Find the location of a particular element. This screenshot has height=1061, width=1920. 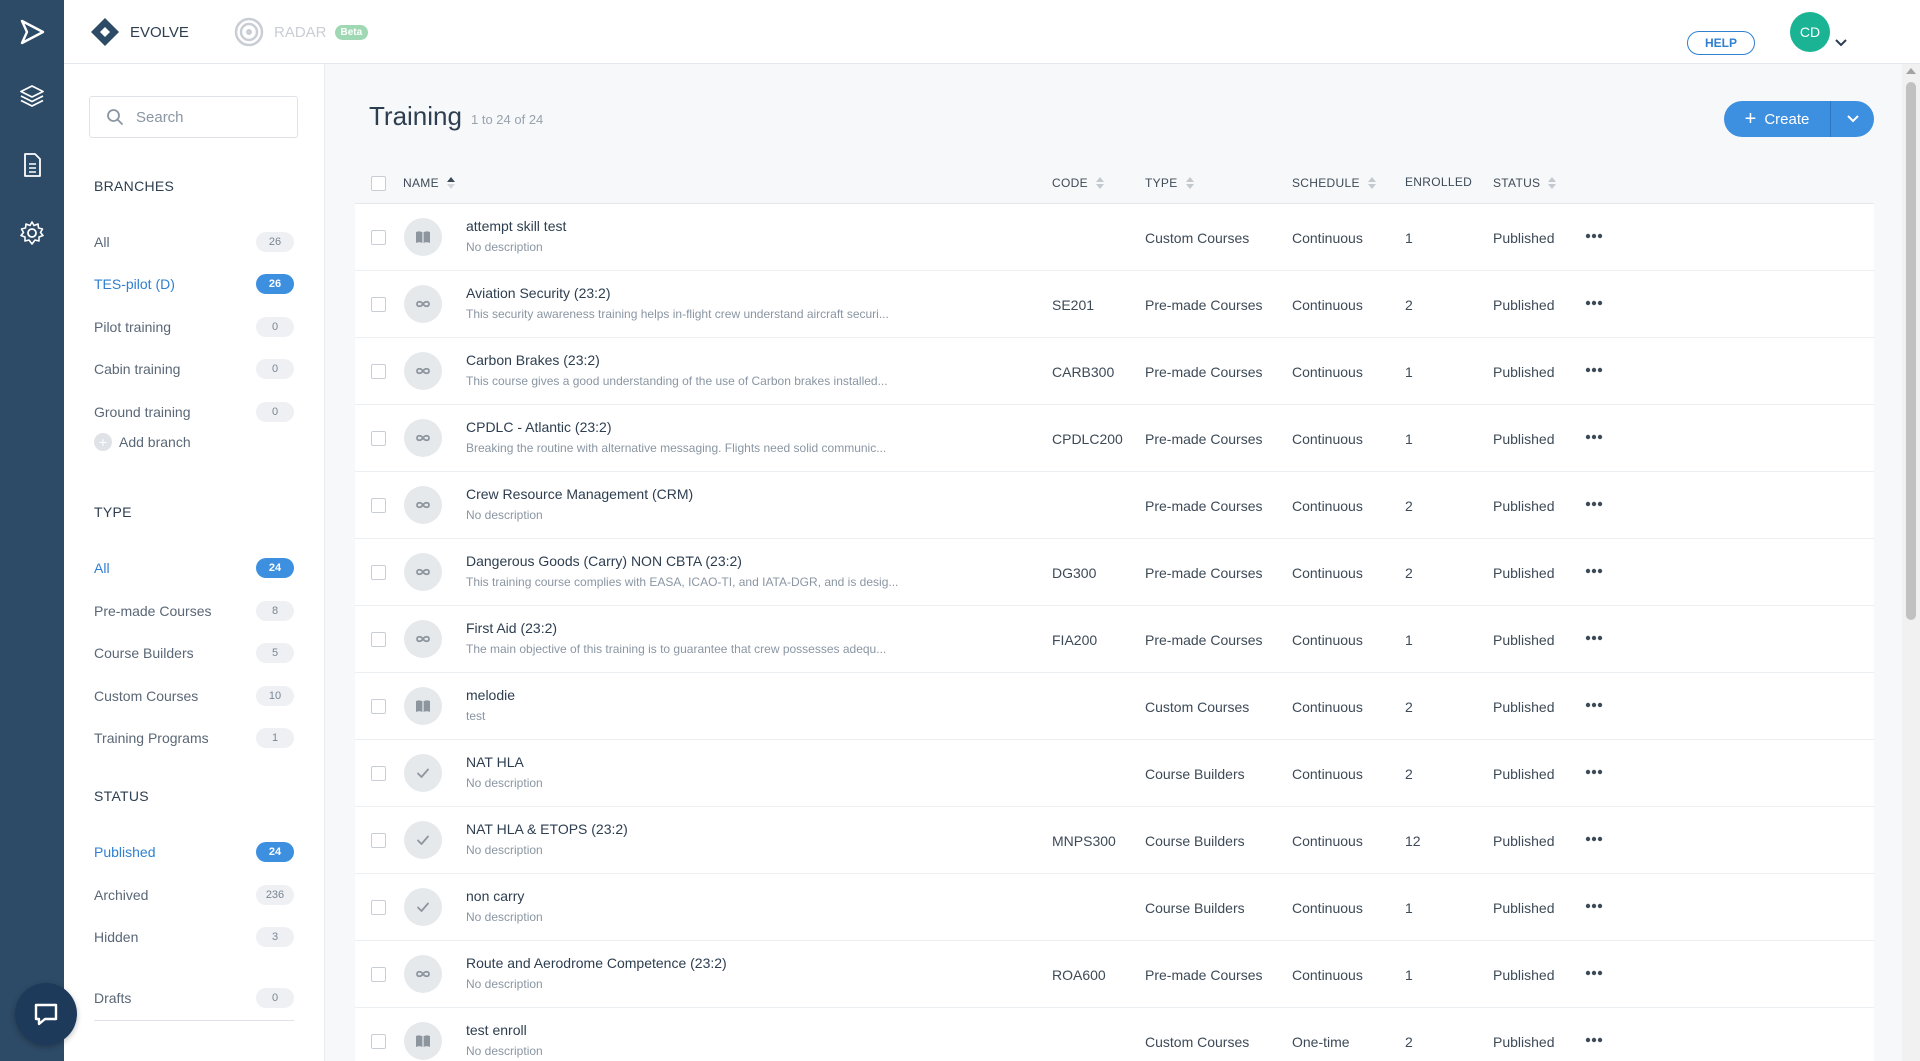

search-box is located at coordinates (193, 117).